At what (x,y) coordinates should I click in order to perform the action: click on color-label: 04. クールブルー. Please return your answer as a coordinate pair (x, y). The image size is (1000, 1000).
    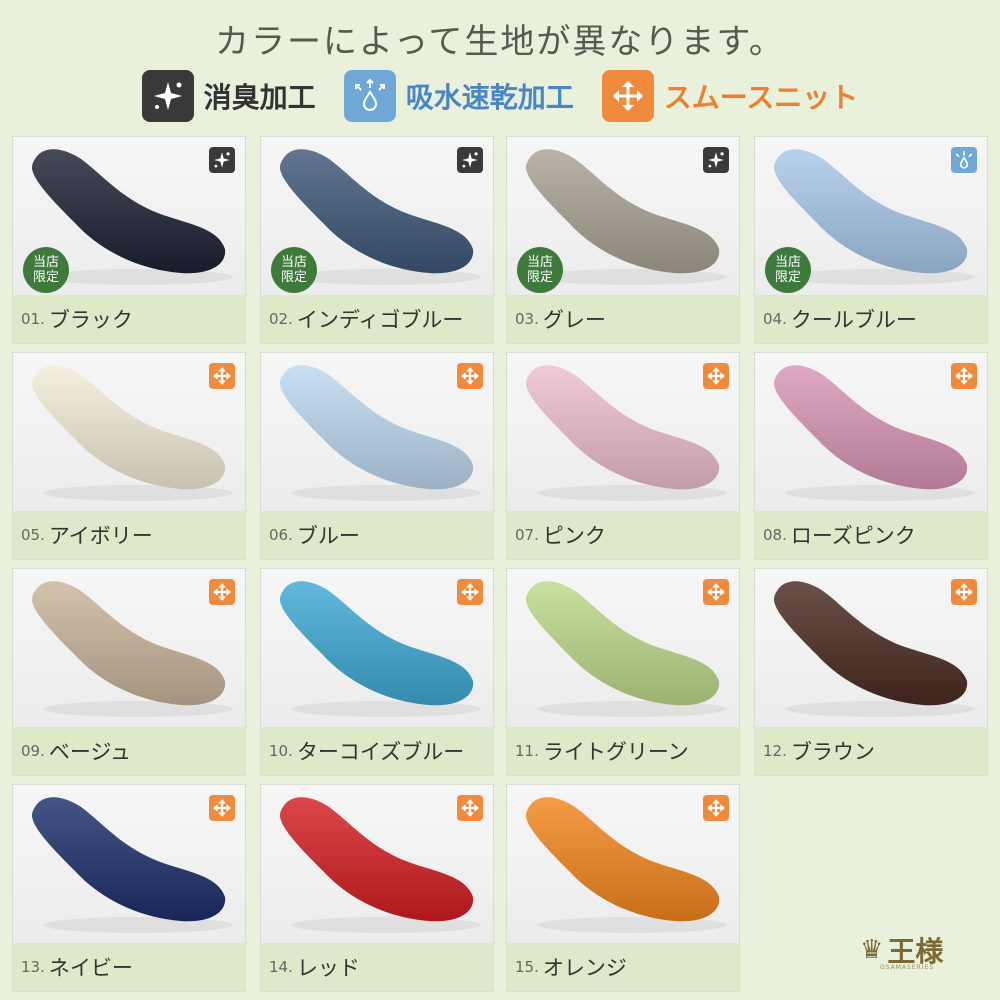
    Looking at the image, I should click on (871, 319).